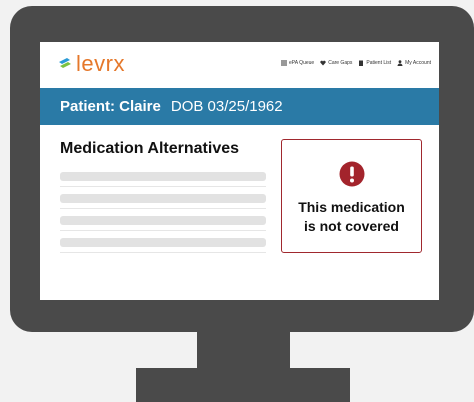 This screenshot has height=402, width=474. I want to click on heart-icon, so click(323, 63).